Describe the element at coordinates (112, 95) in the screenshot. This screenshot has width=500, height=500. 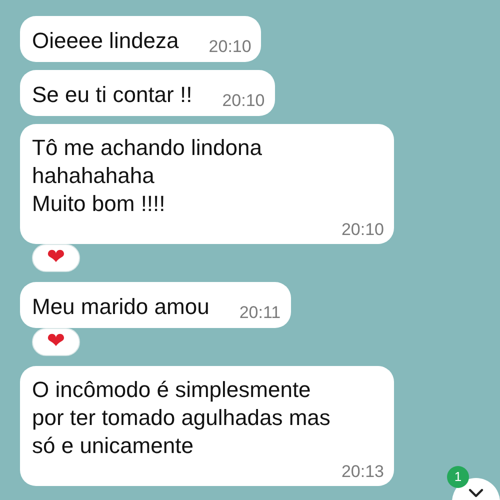
I see `message-text: Se eu ti contar !!` at that location.